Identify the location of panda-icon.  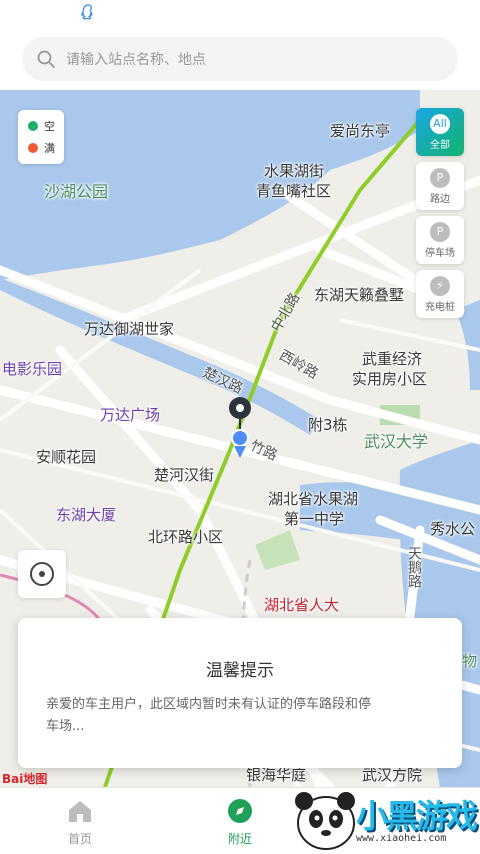
(325, 821).